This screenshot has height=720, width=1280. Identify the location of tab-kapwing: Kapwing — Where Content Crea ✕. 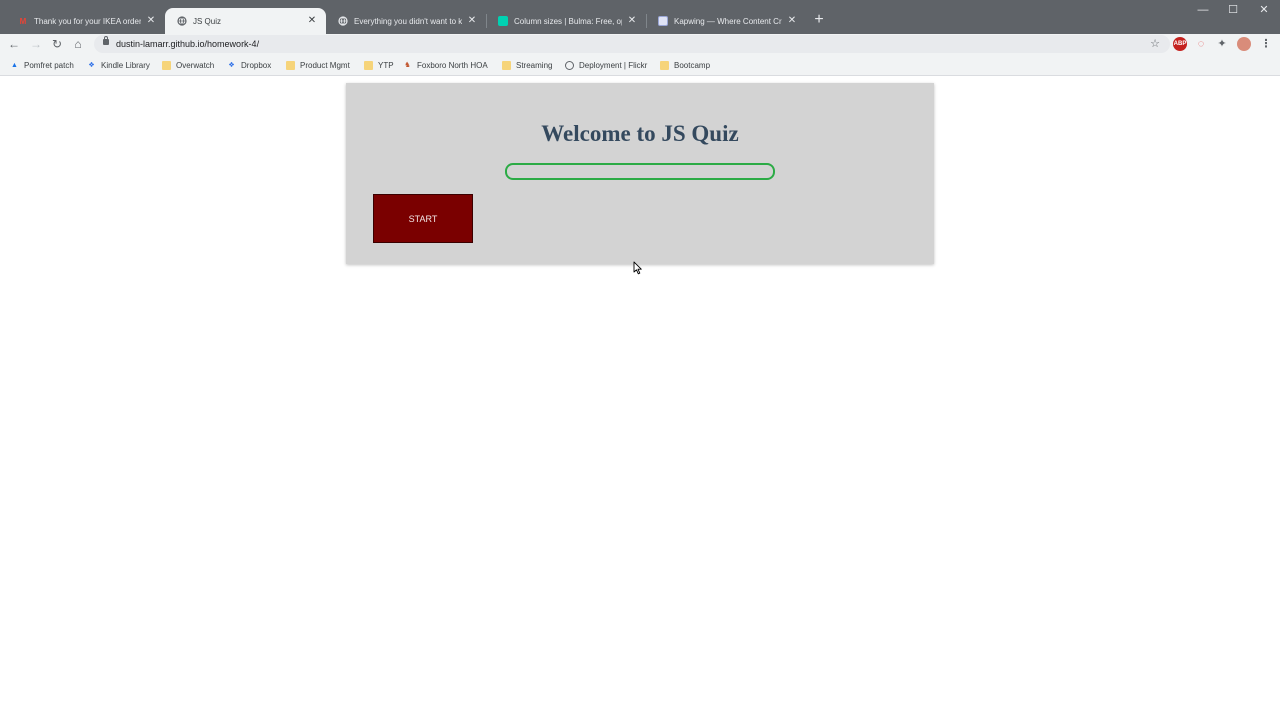
(726, 21).